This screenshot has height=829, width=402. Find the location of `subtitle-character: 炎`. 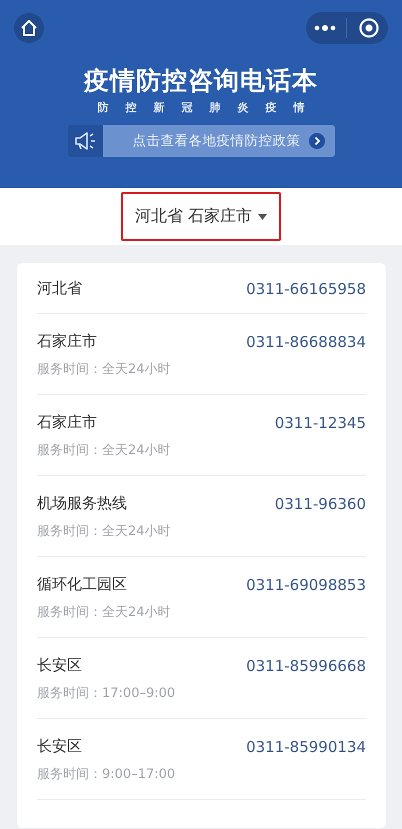

subtitle-character: 炎 is located at coordinates (243, 107).